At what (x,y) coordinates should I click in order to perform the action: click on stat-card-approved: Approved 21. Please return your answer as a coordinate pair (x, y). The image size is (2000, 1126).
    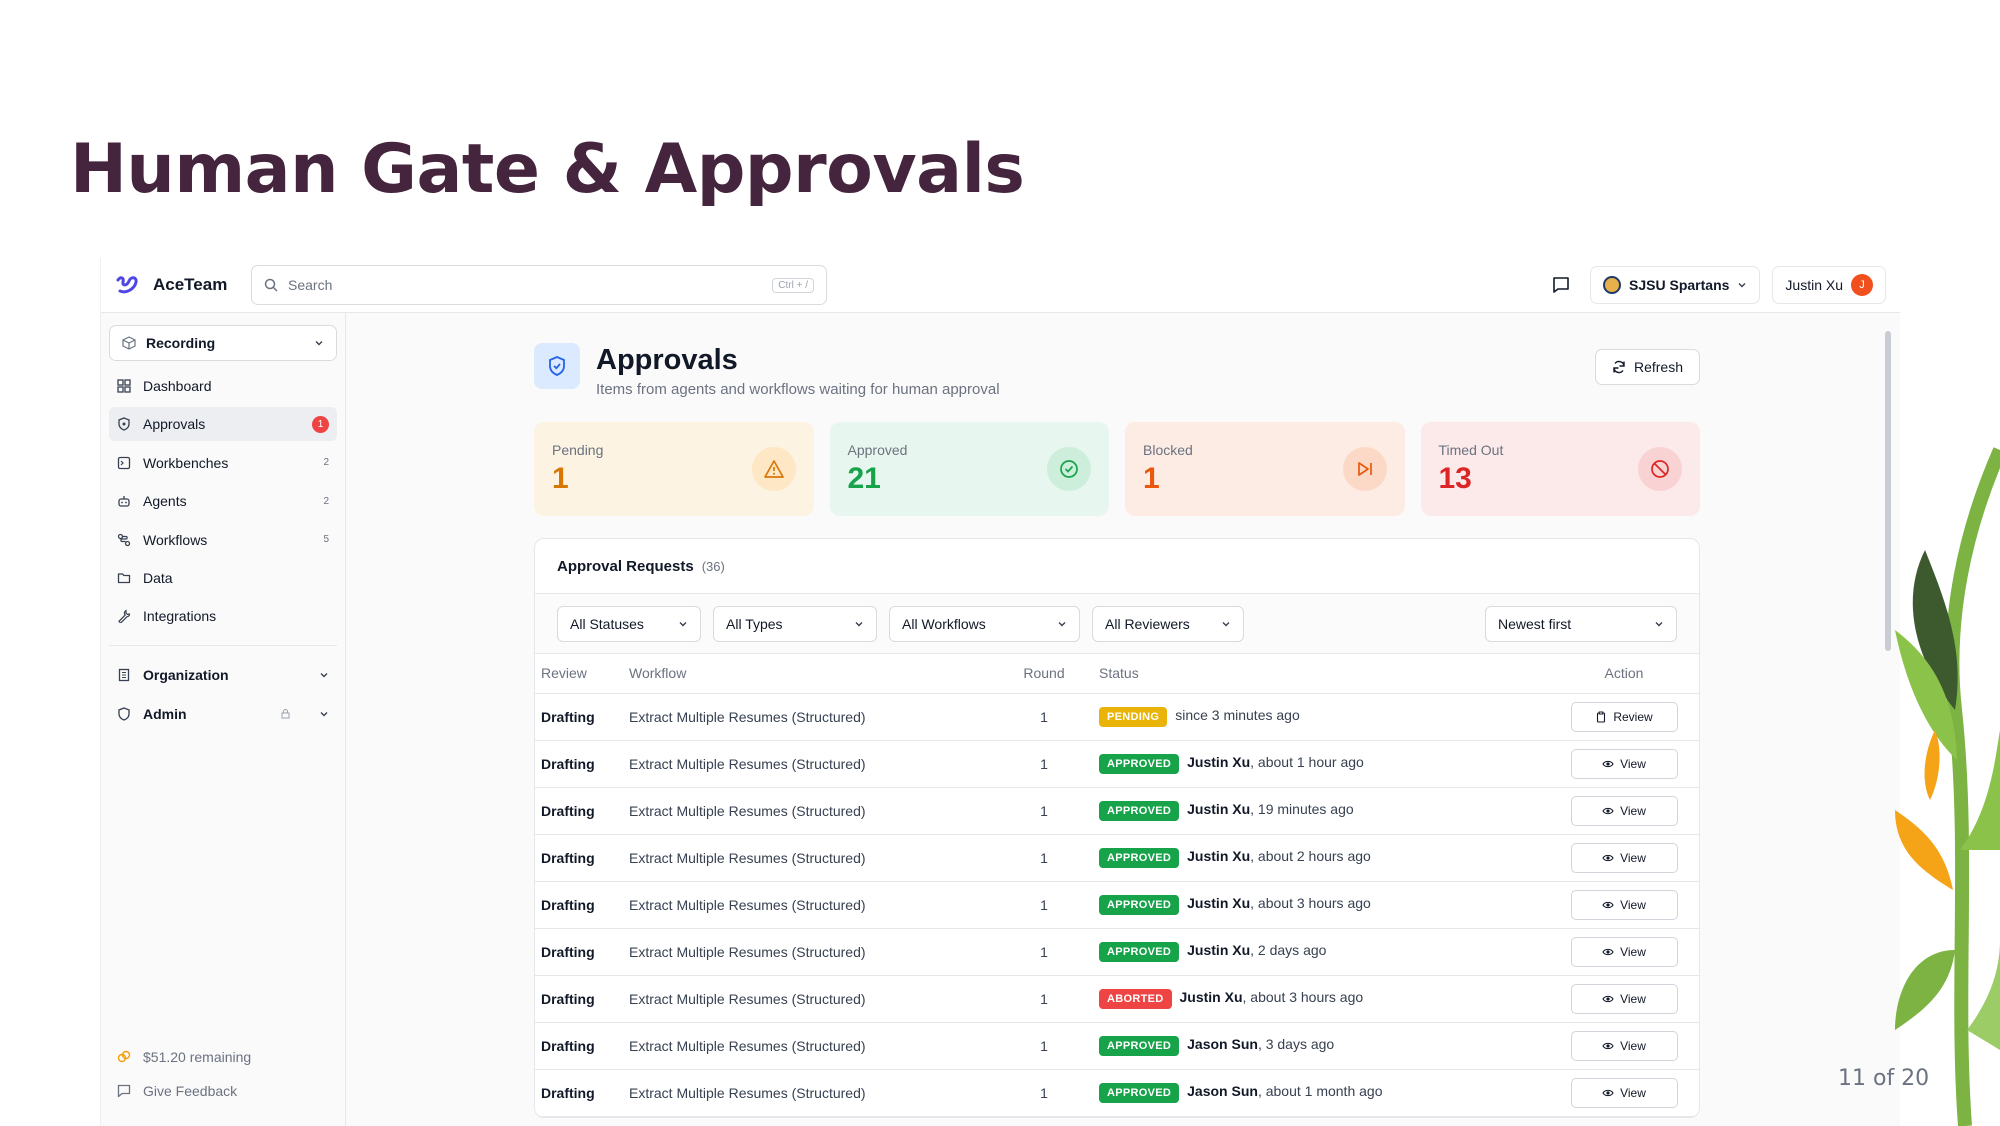
    Looking at the image, I should click on (969, 469).